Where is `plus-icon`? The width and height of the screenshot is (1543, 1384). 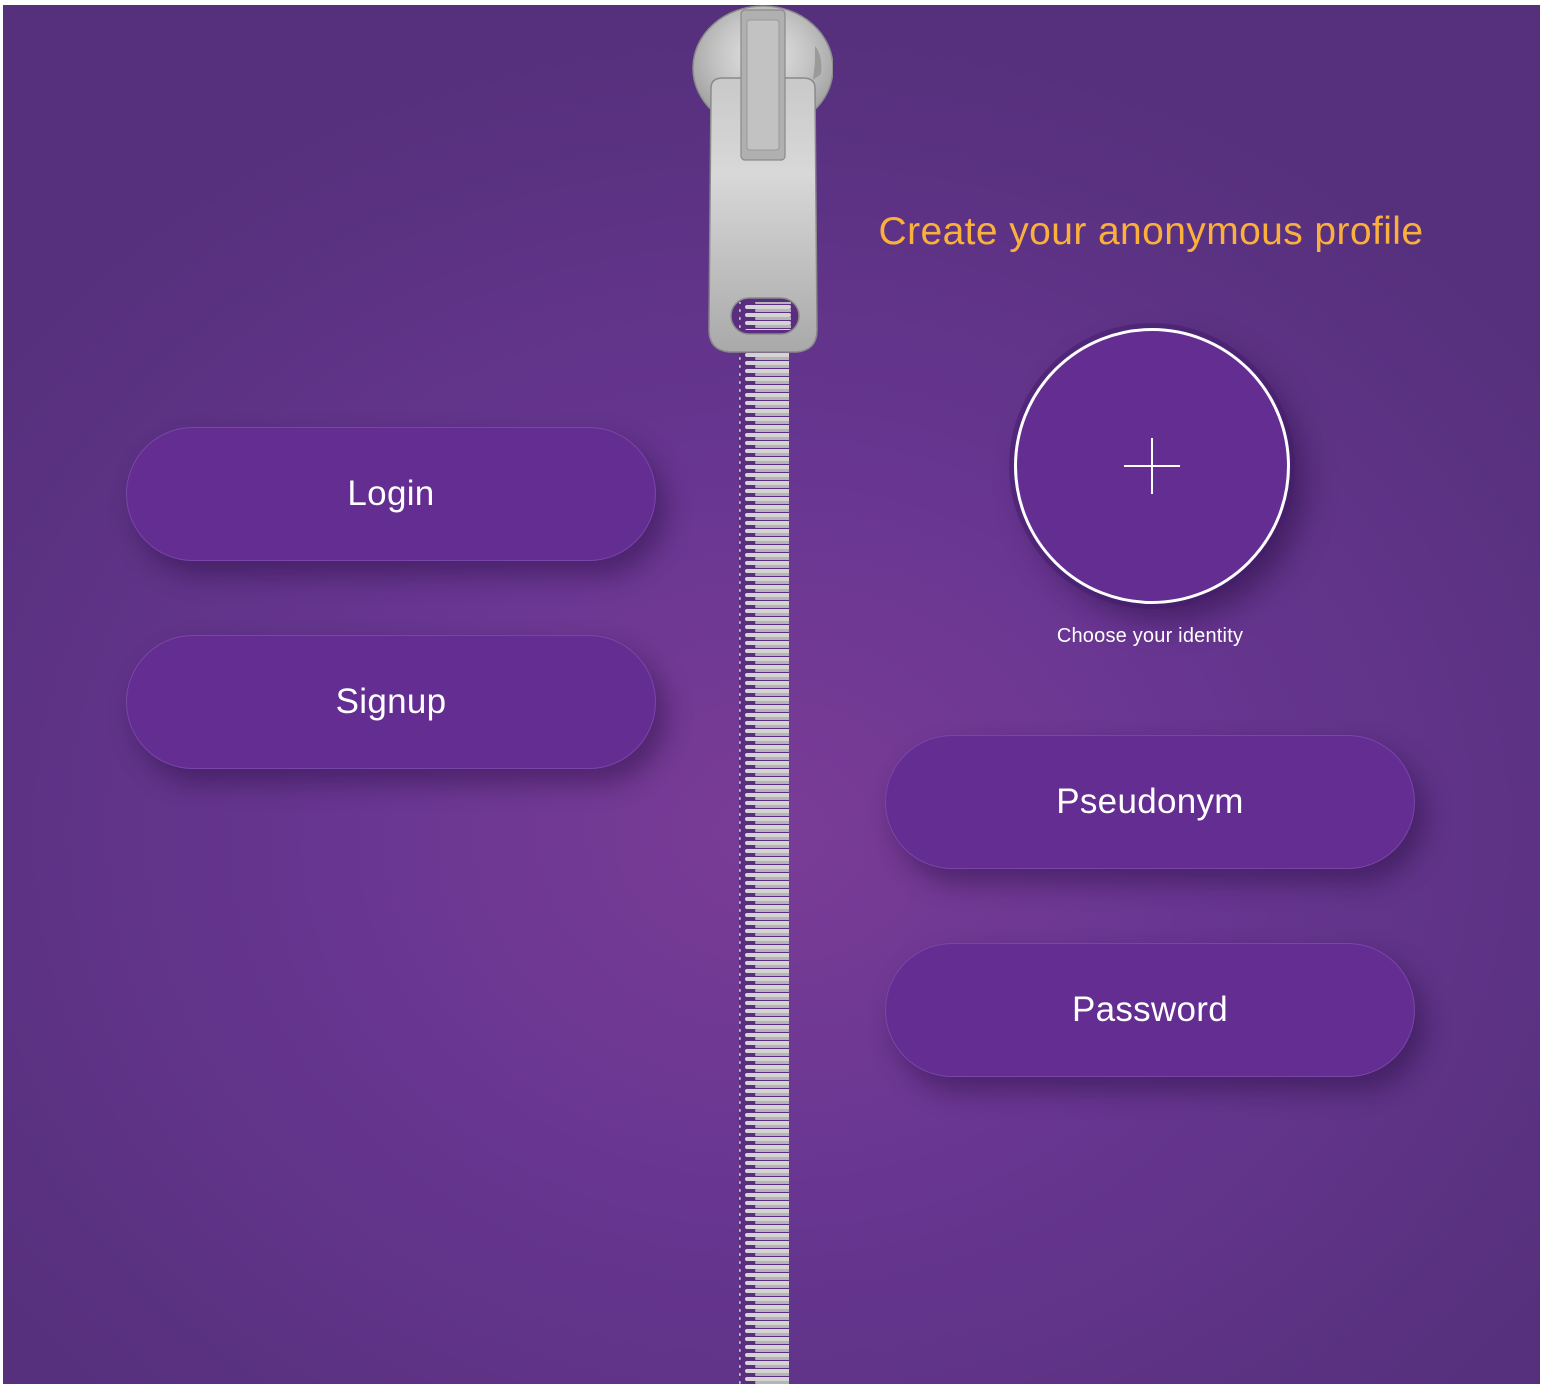 plus-icon is located at coordinates (1152, 466).